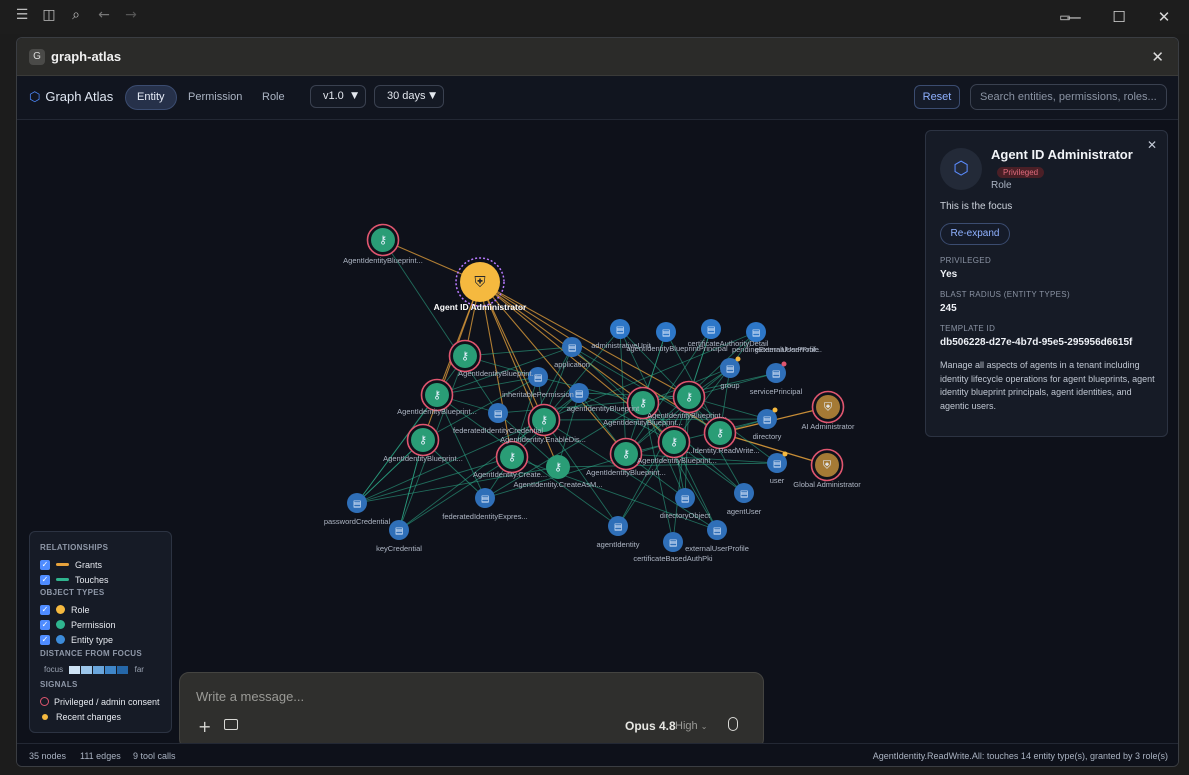 The width and height of the screenshot is (1189, 775). Describe the element at coordinates (650, 726) in the screenshot. I see `model-selector: Opus 4.8` at that location.